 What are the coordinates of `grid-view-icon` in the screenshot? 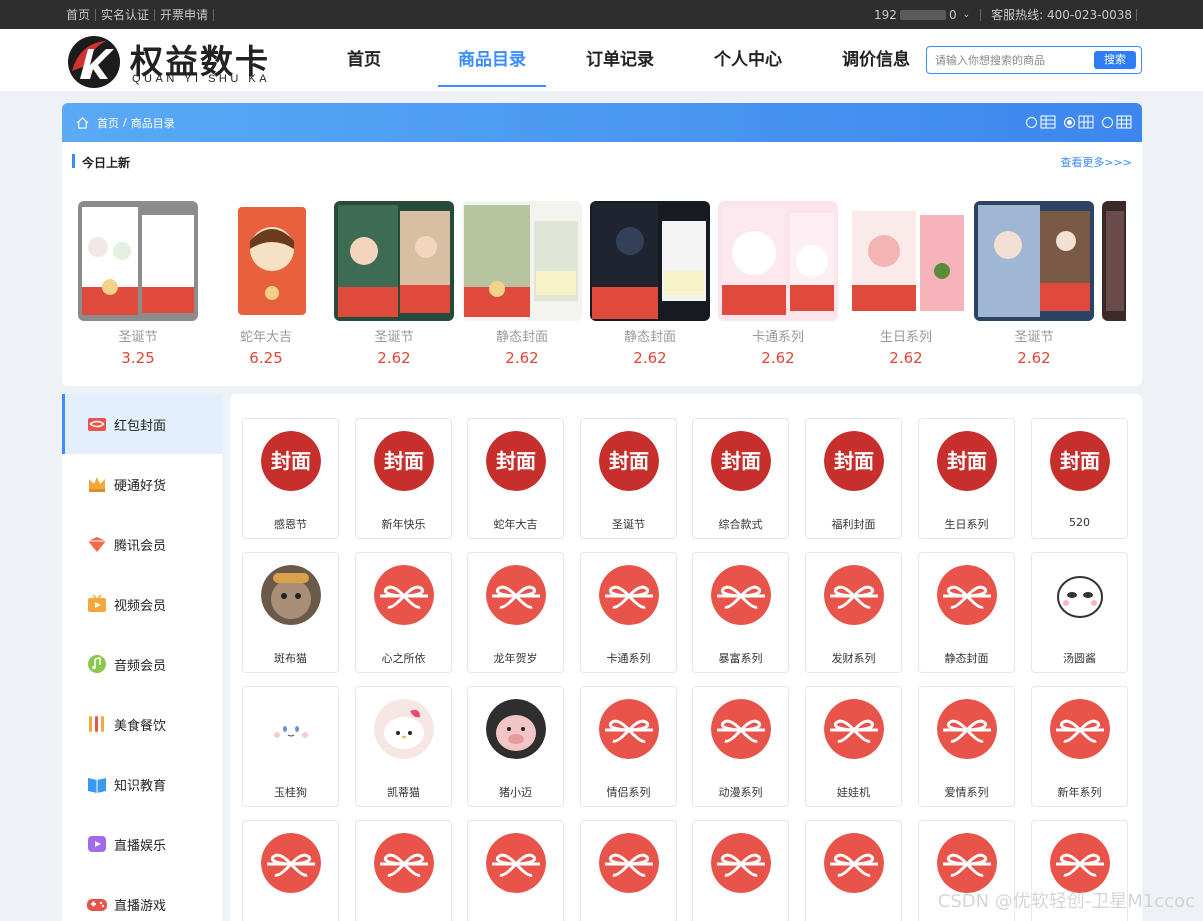 It's located at (1124, 122).